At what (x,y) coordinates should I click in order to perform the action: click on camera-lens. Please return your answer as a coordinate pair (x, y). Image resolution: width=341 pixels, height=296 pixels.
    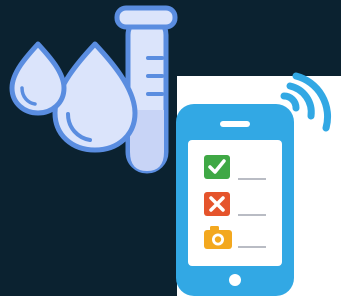
    Looking at the image, I should click on (218, 239).